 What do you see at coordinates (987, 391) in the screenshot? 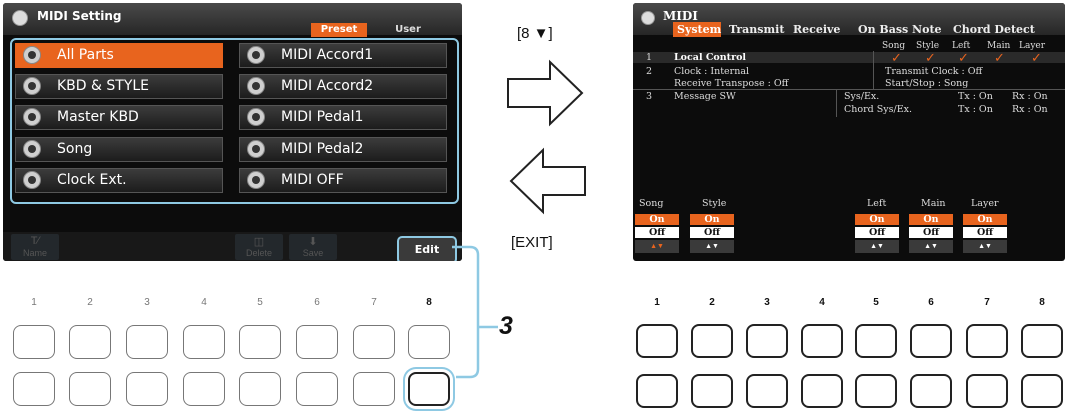
I see `right-panel-button-7-down` at bounding box center [987, 391].